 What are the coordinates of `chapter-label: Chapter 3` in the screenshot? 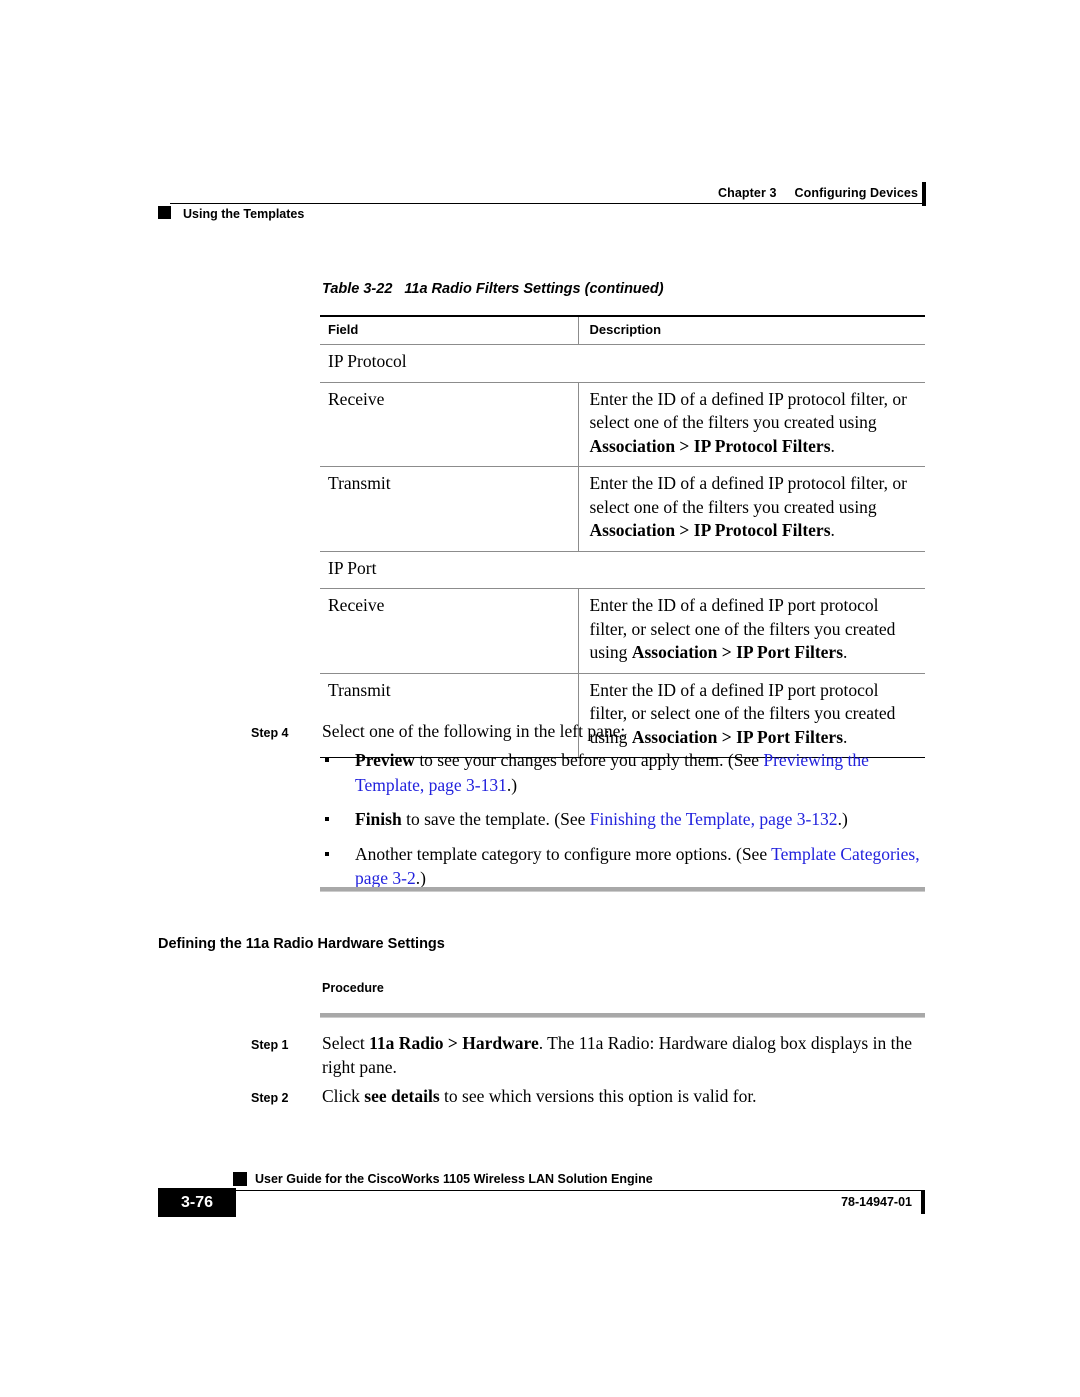 It's located at (747, 193).